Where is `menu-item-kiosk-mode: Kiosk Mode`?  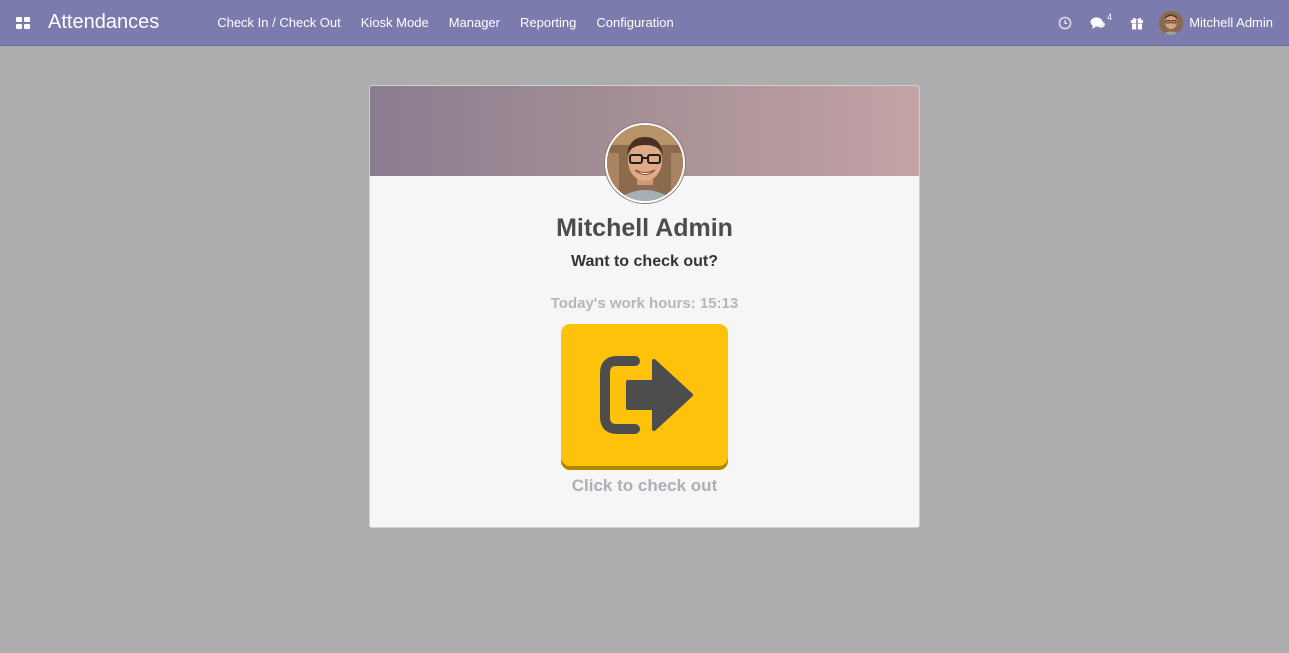
menu-item-kiosk-mode: Kiosk Mode is located at coordinates (395, 23).